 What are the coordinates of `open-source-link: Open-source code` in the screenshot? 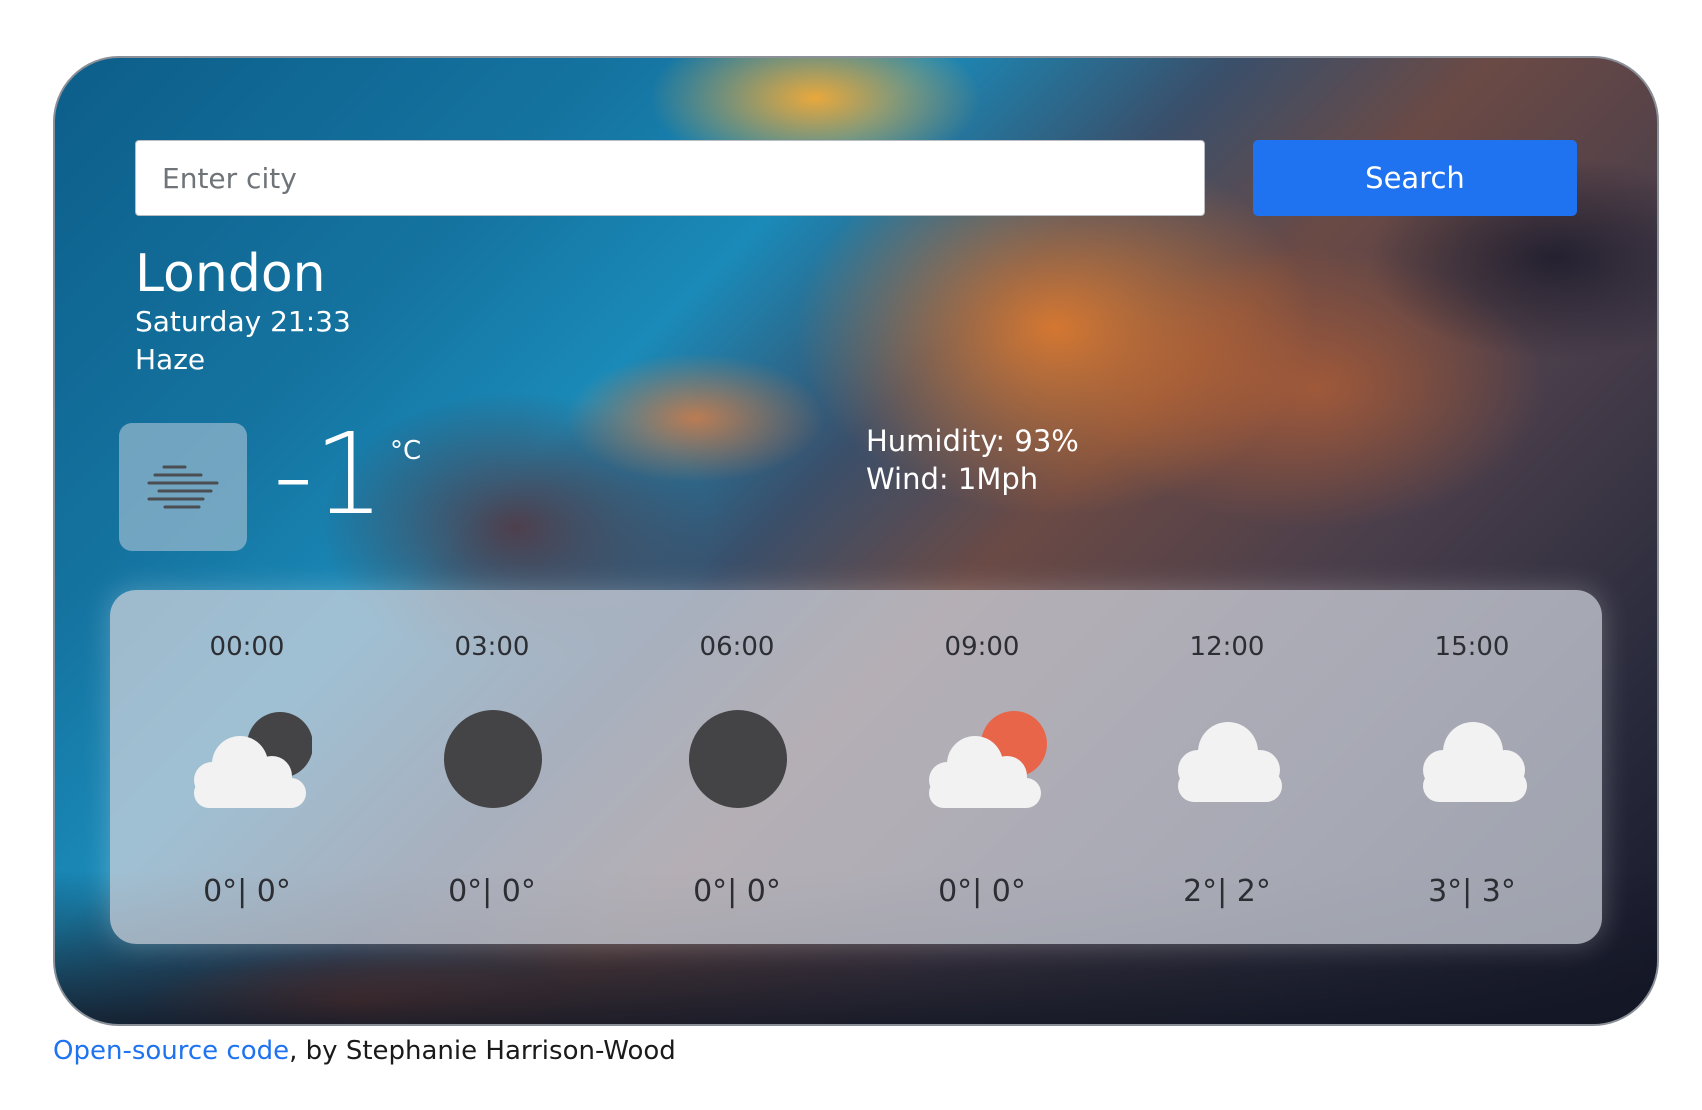 It's located at (171, 1051).